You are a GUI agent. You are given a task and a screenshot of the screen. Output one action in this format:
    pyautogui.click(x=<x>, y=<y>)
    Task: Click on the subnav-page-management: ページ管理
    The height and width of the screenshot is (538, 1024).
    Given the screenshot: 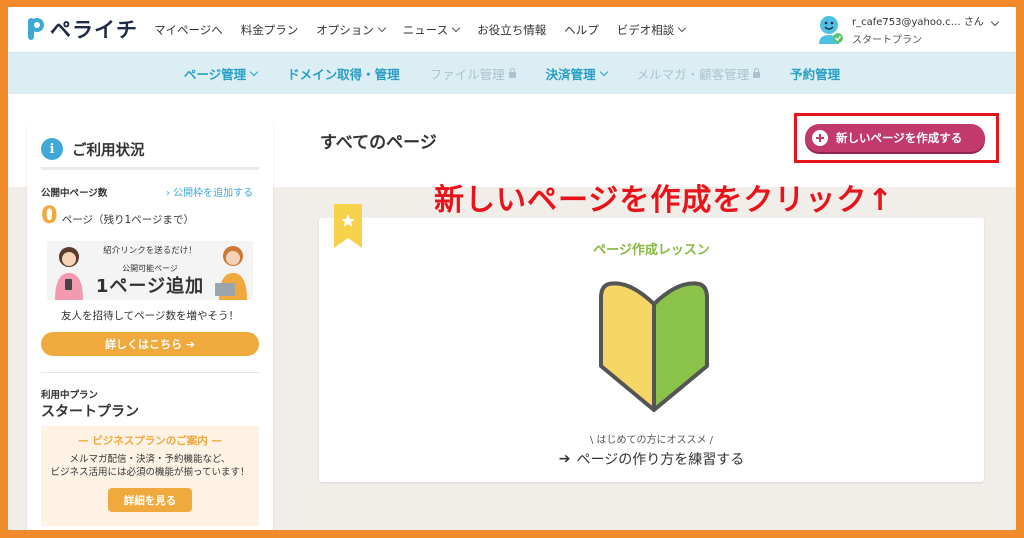 What is the action you would take?
    pyautogui.click(x=221, y=73)
    